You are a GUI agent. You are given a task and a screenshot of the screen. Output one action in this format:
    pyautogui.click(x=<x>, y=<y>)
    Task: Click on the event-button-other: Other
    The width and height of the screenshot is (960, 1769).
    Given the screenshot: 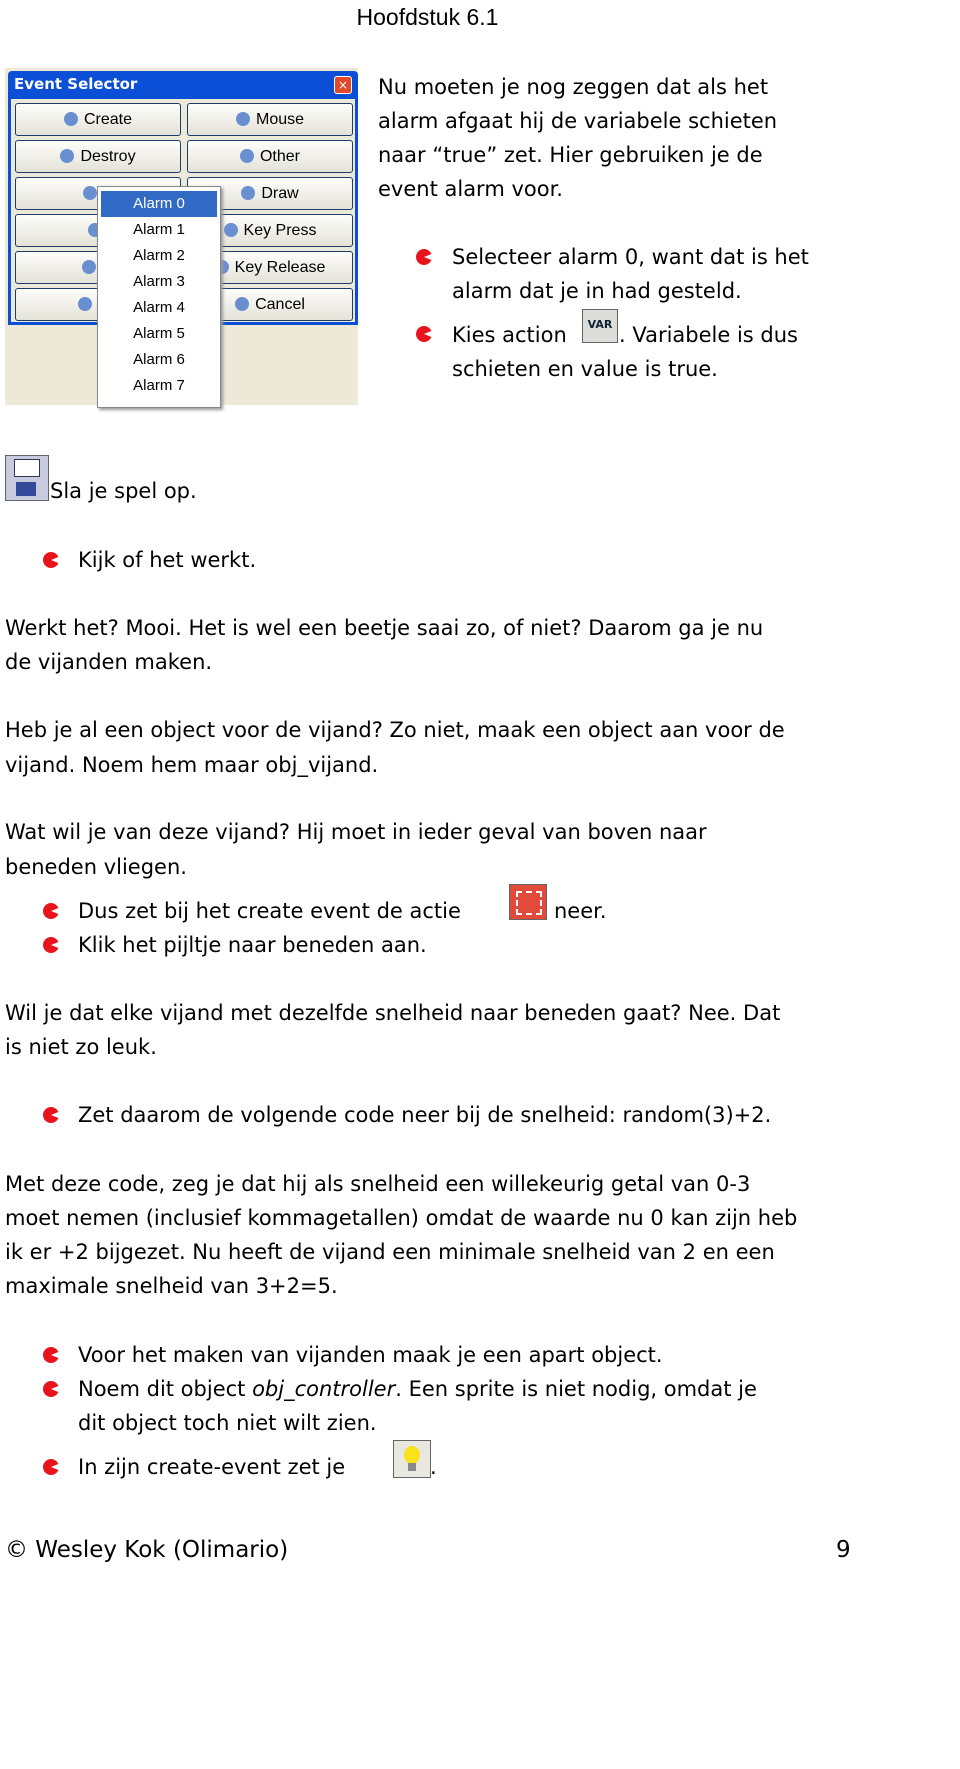 What is the action you would take?
    pyautogui.click(x=270, y=156)
    